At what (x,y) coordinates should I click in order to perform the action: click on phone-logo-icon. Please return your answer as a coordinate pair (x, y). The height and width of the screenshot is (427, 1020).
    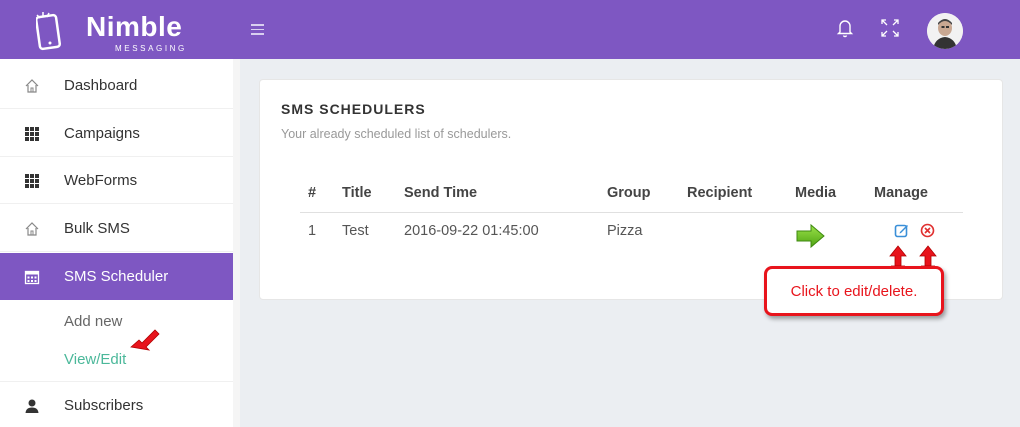
    Looking at the image, I should click on (48, 31).